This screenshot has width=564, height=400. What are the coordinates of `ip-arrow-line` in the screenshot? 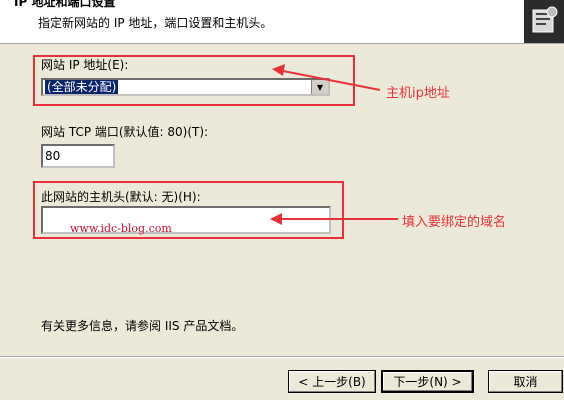 It's located at (329, 80).